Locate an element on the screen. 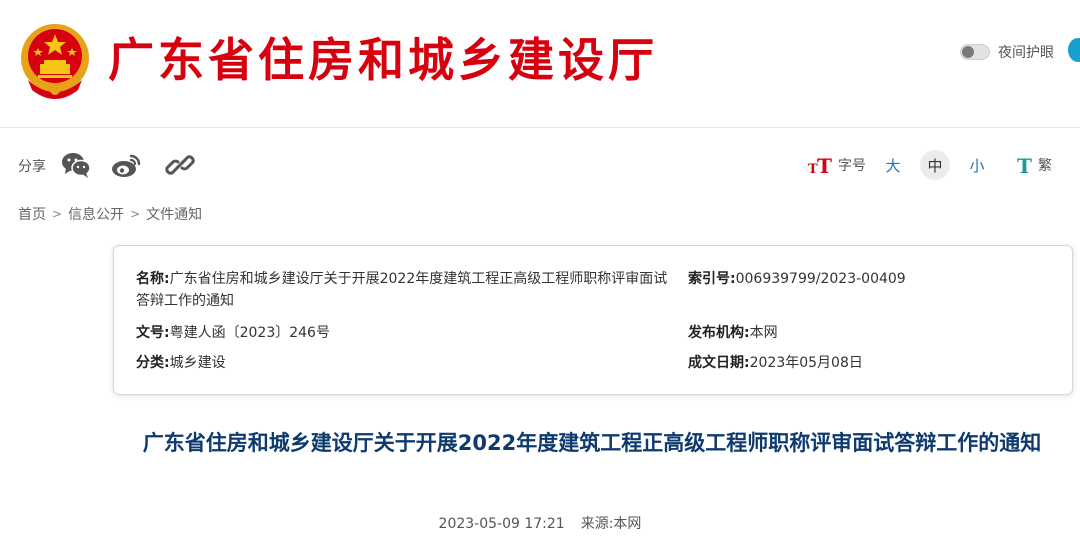 This screenshot has width=1080, height=548. info-org-value: 本网 is located at coordinates (763, 333).